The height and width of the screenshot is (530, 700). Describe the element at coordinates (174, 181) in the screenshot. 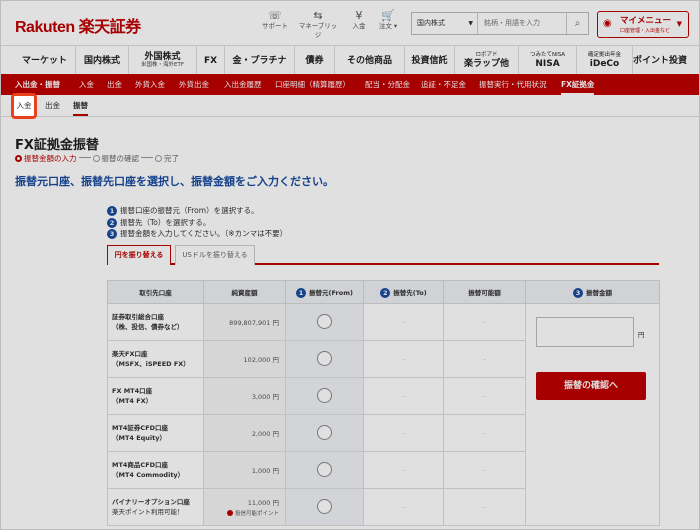

I see `lead-text: 振替元口座、振替先口座を選択し、振替金額をご入力ください。` at that location.